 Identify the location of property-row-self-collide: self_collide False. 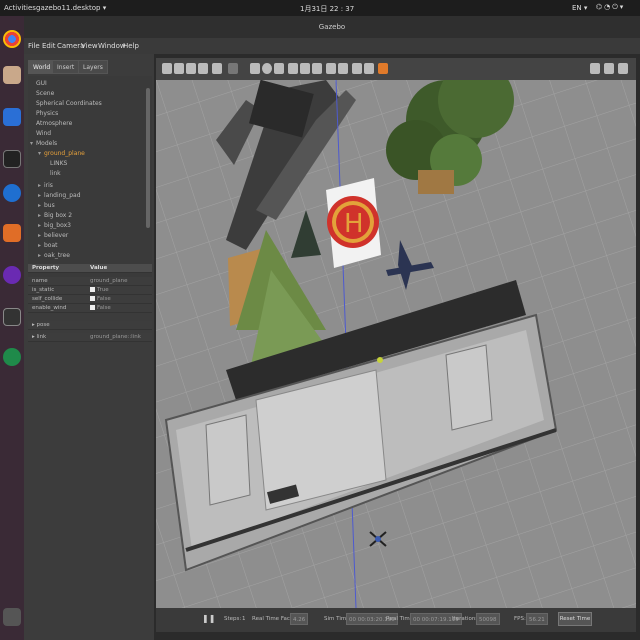
(90, 299).